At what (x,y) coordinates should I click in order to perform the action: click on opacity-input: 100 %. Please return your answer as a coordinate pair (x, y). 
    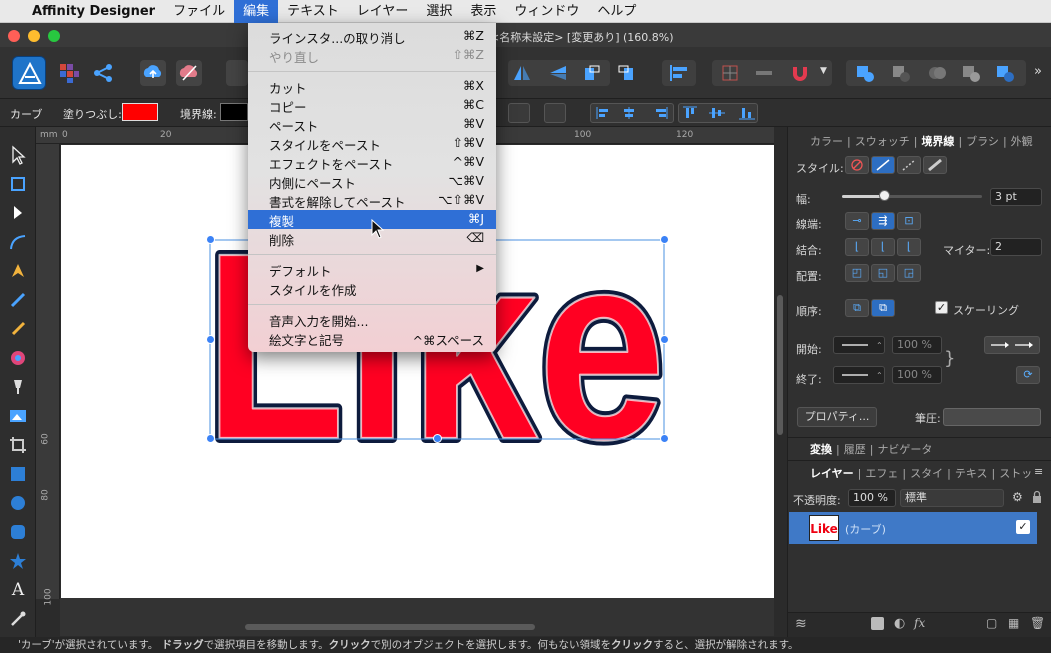
    Looking at the image, I should click on (872, 498).